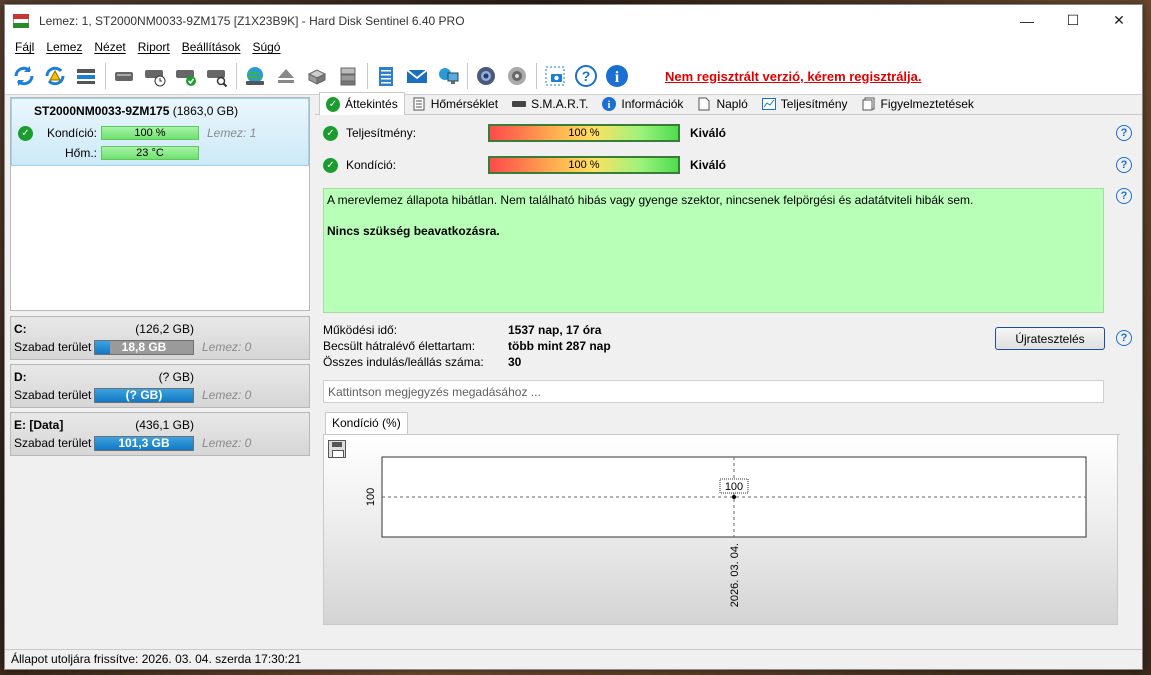  What do you see at coordinates (154, 47) in the screenshot?
I see `menu-report: Riport` at bounding box center [154, 47].